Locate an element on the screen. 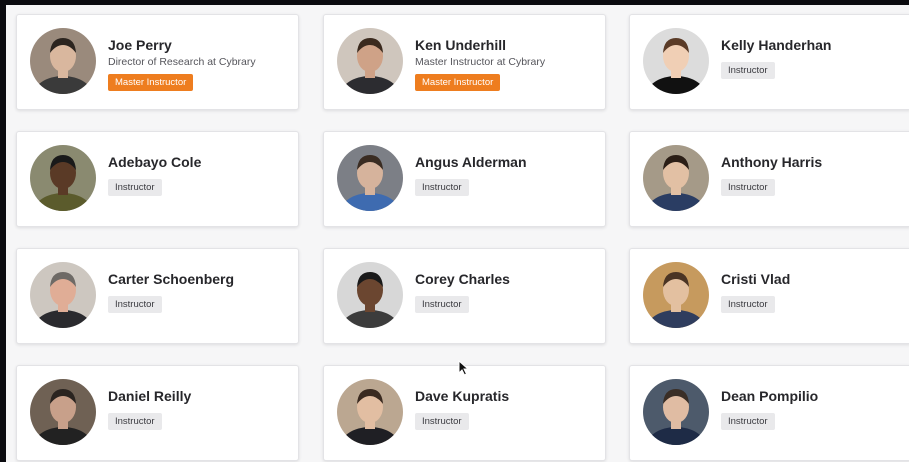 The image size is (909, 462). instructor-name: Angus Alderman is located at coordinates (471, 162).